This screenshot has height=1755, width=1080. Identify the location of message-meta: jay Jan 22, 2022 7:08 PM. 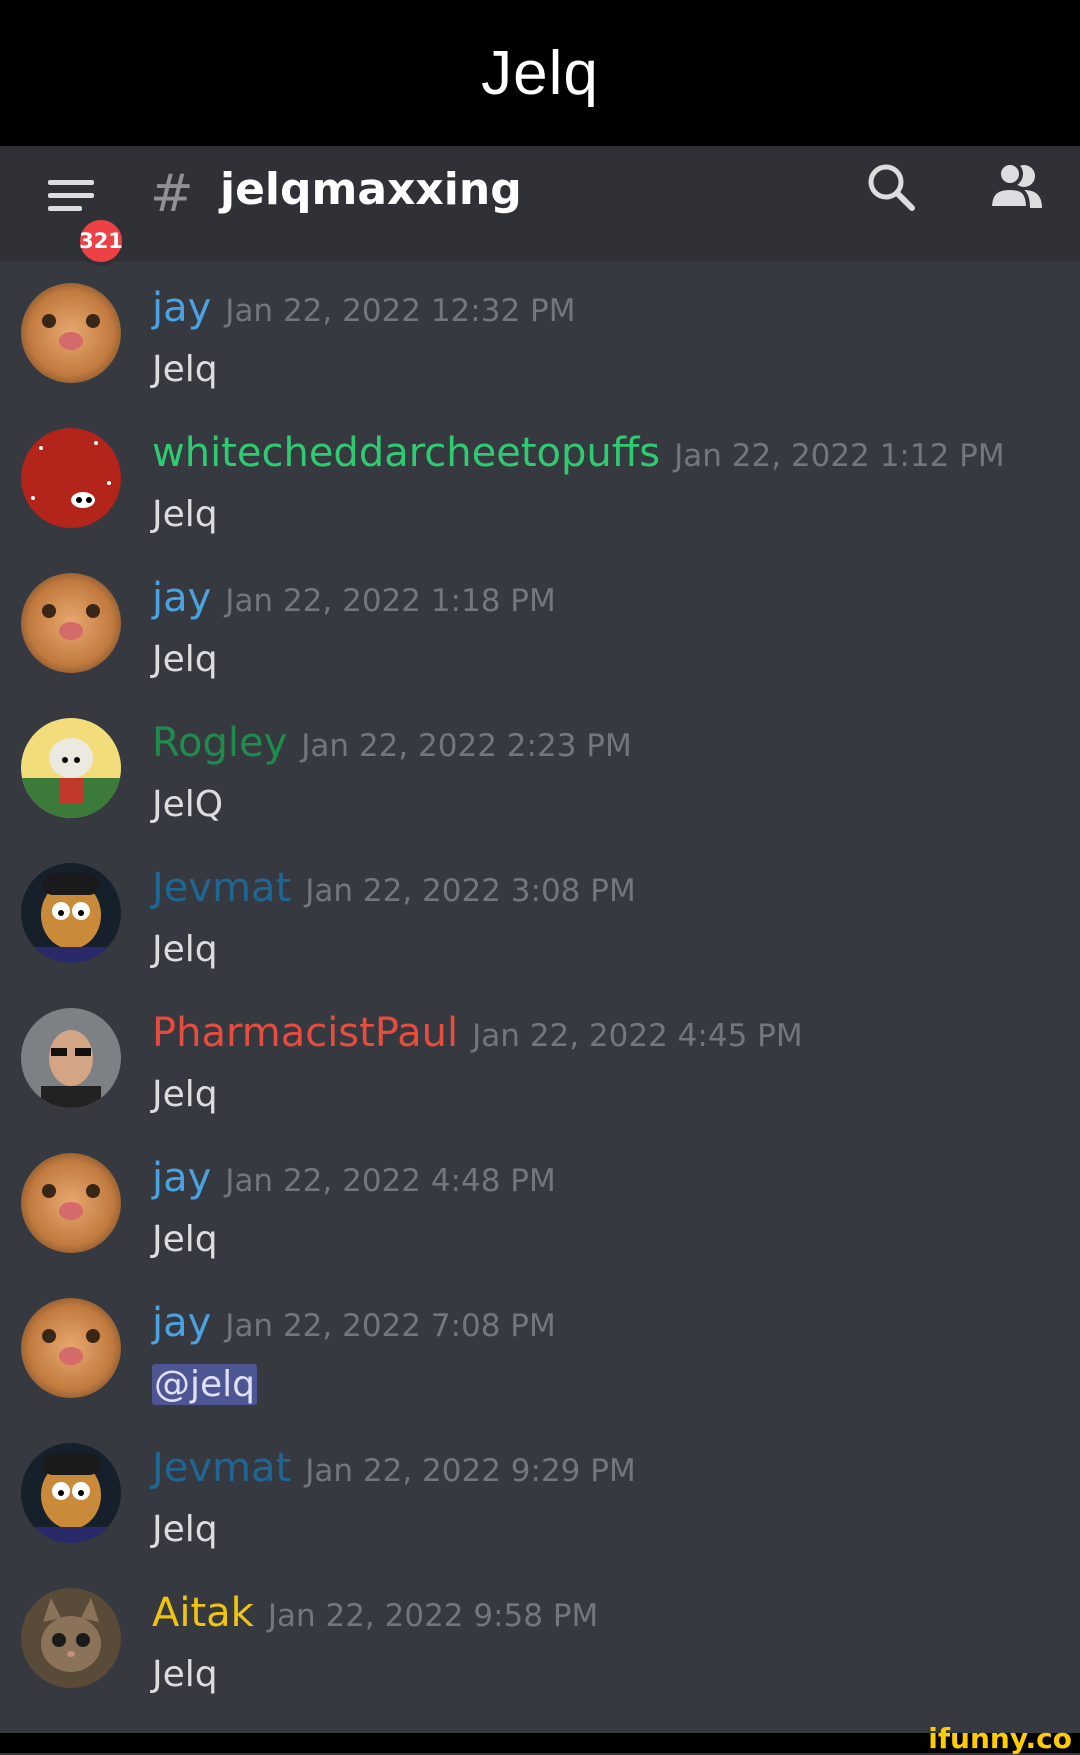
(354, 1323).